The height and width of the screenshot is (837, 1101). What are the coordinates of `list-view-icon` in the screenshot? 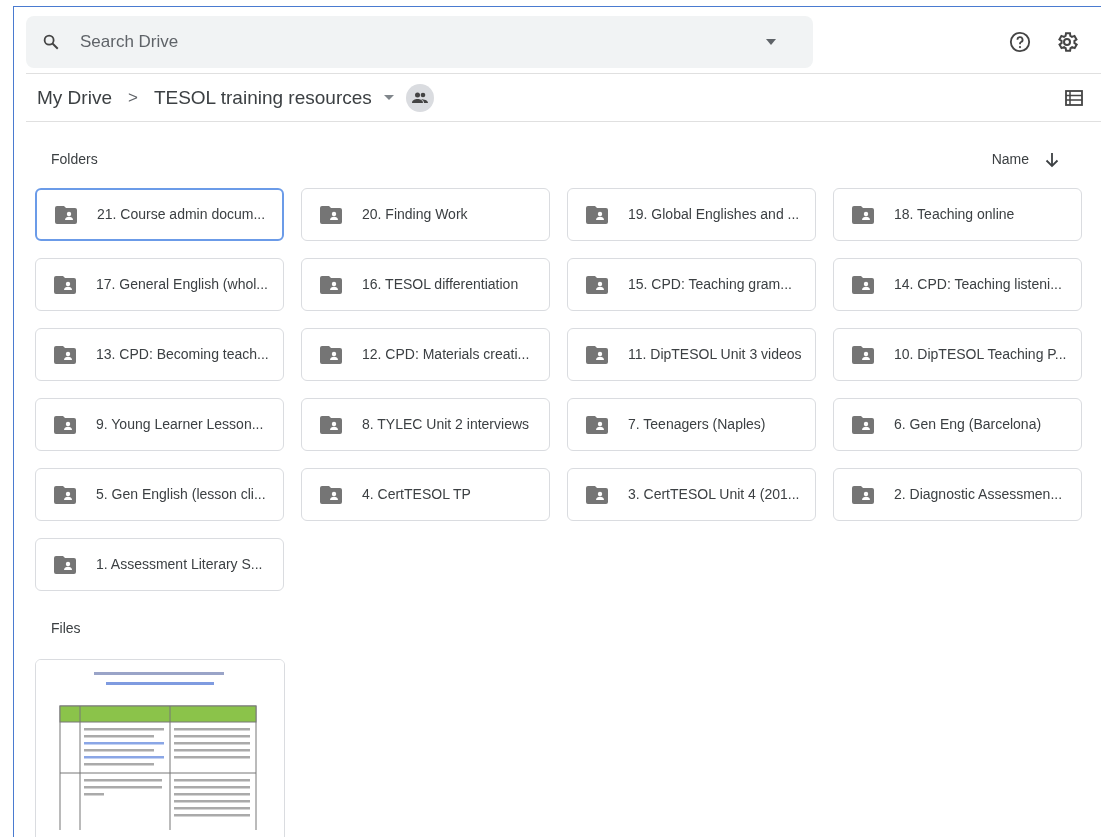 It's located at (1074, 97).